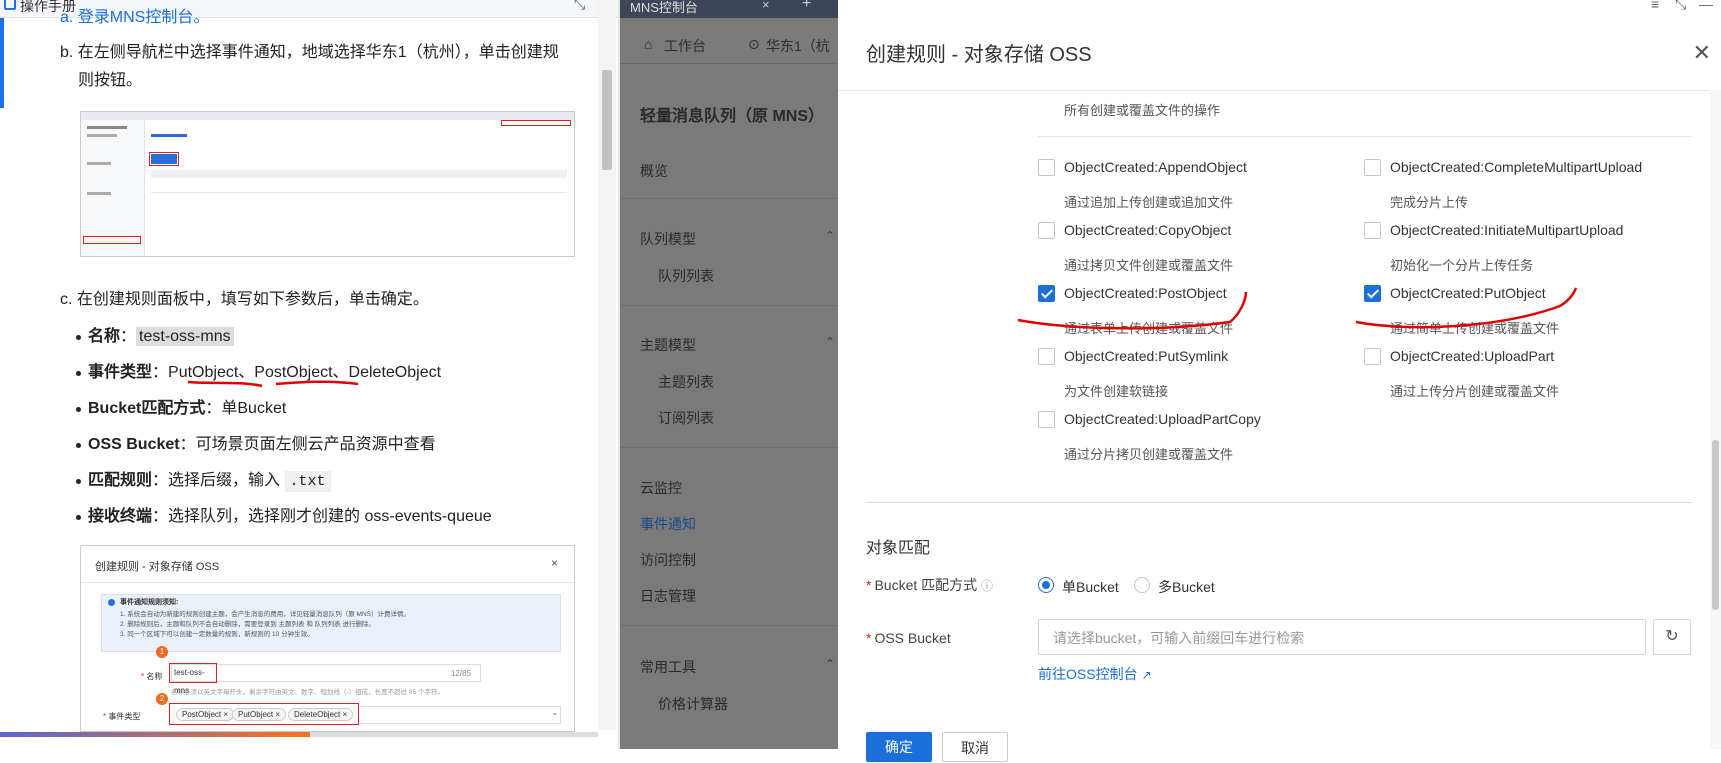 The height and width of the screenshot is (763, 1721). What do you see at coordinates (1715, 419) in the screenshot?
I see `panel-scrollbar` at bounding box center [1715, 419].